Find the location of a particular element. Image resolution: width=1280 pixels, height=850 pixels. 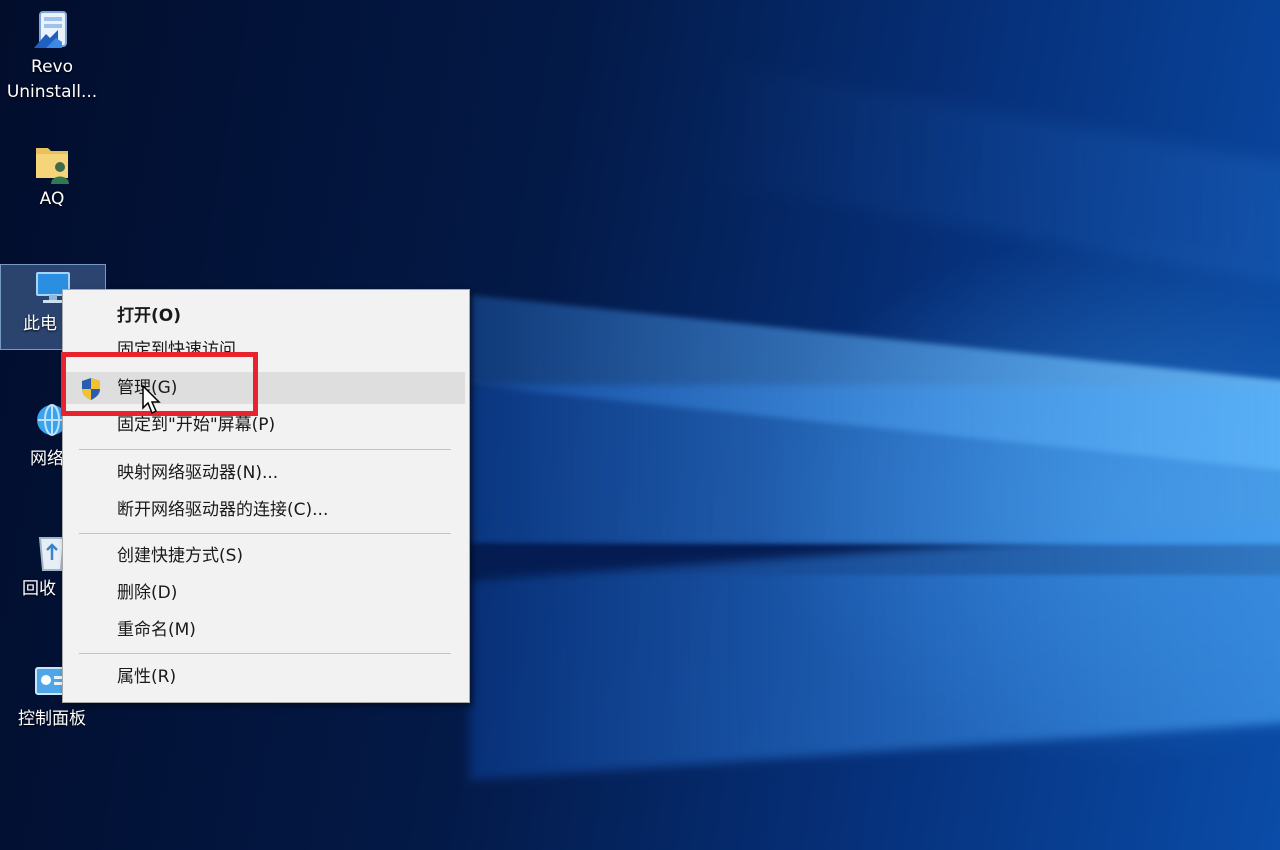

wallpaper-light-beam is located at coordinates (875, 465).